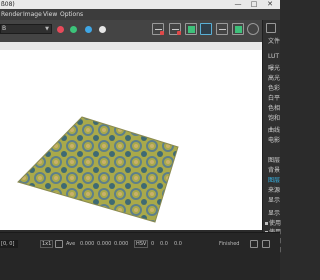  Describe the element at coordinates (274, 181) in the screenshot. I see `panel-row-layer: 图层` at that location.